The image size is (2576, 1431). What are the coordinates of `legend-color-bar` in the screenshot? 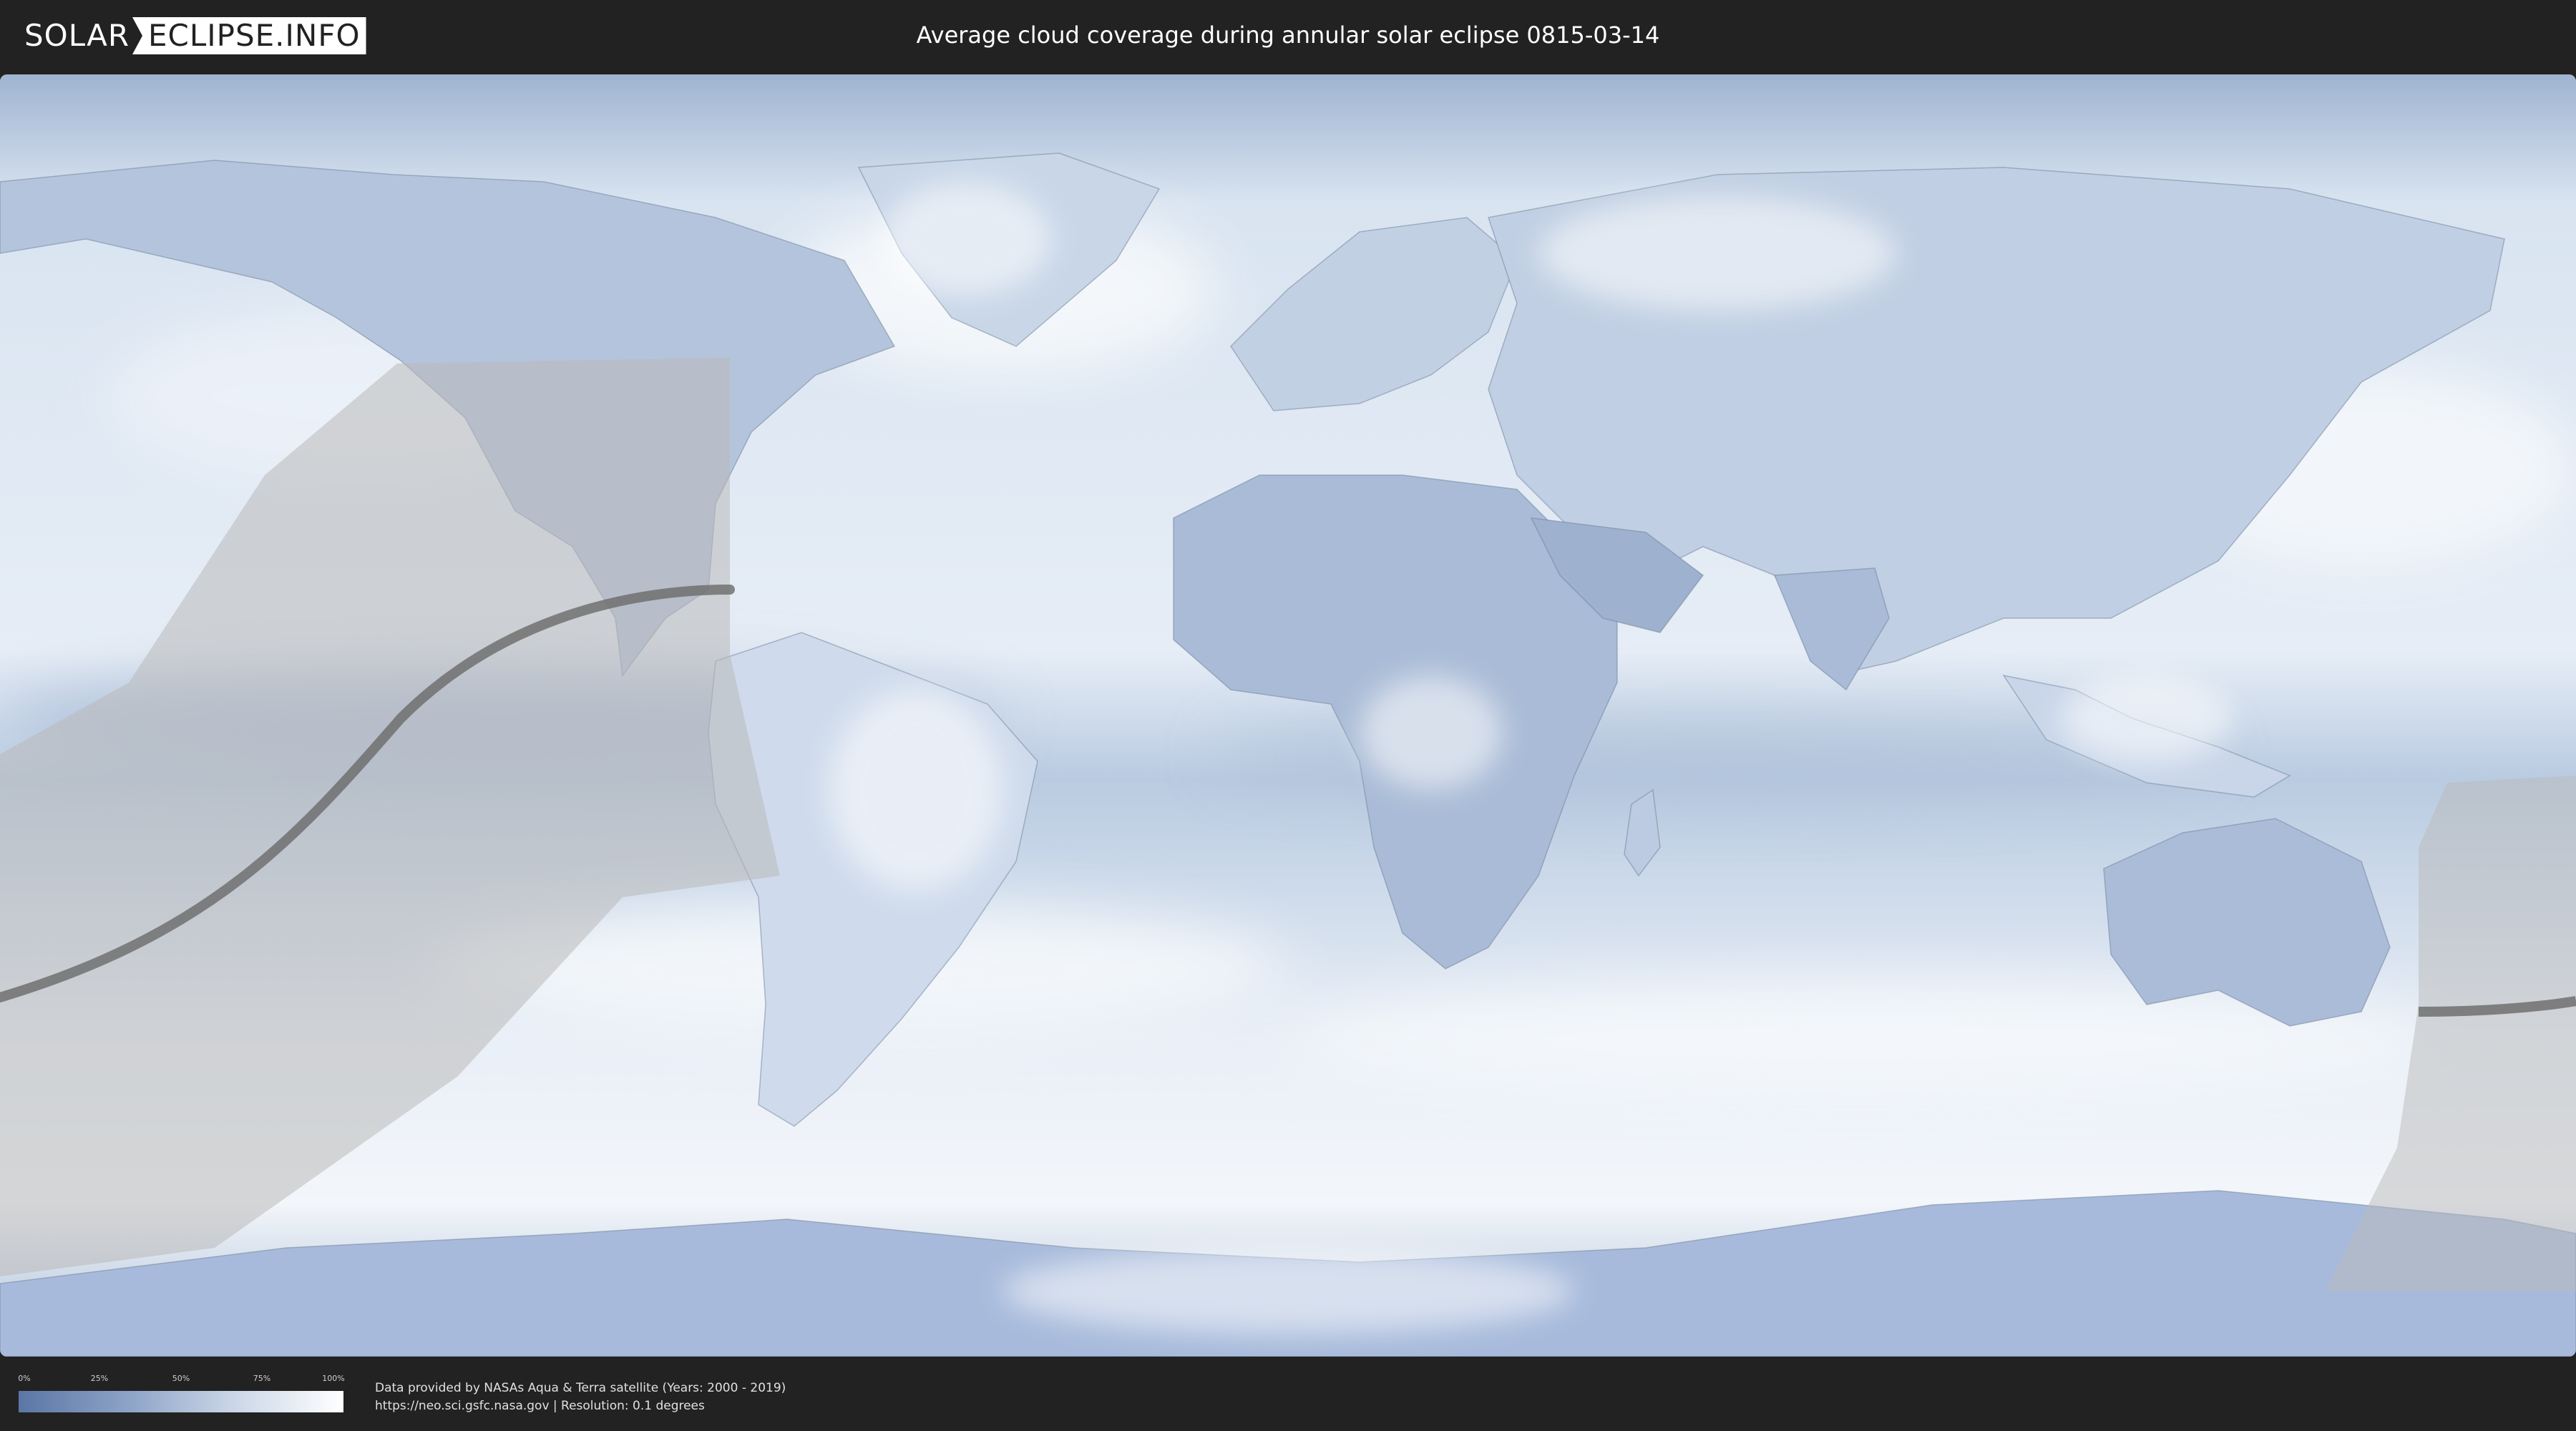 It's located at (181, 1402).